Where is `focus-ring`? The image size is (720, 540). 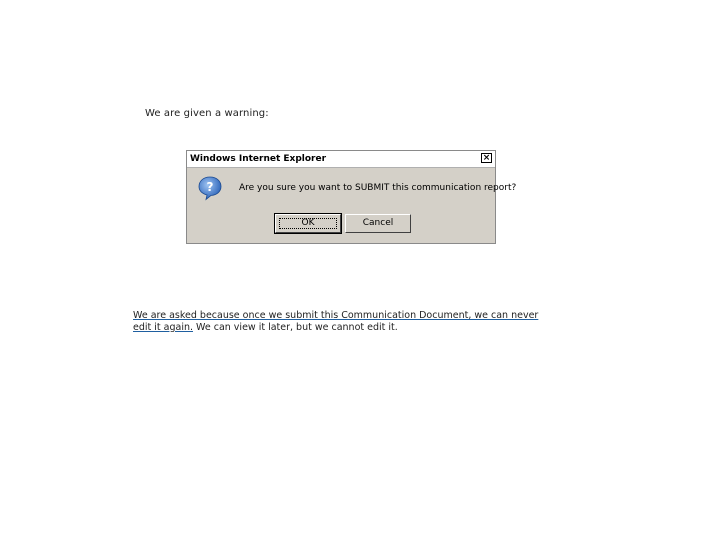
focus-ring is located at coordinates (308, 223).